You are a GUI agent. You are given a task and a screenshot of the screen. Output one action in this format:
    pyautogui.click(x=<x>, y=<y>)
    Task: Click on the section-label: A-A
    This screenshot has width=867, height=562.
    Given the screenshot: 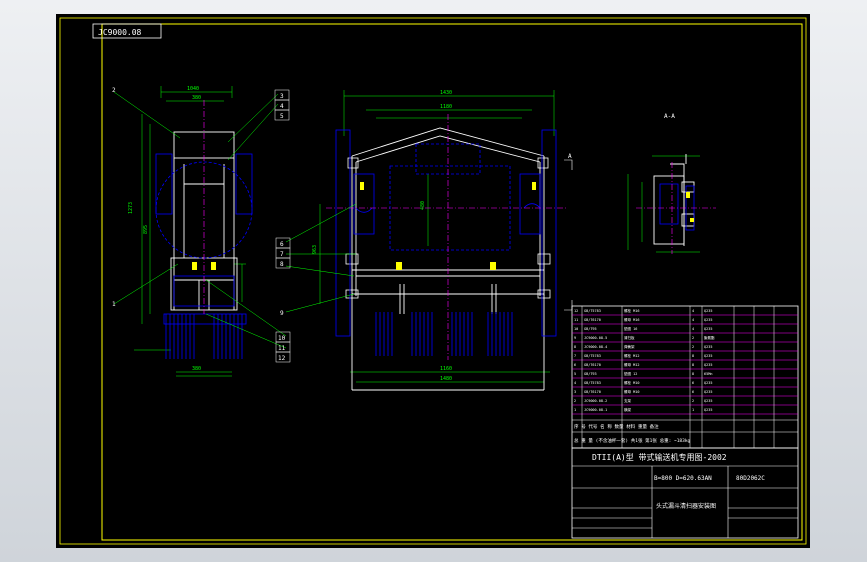 What is the action you would take?
    pyautogui.click(x=669, y=116)
    